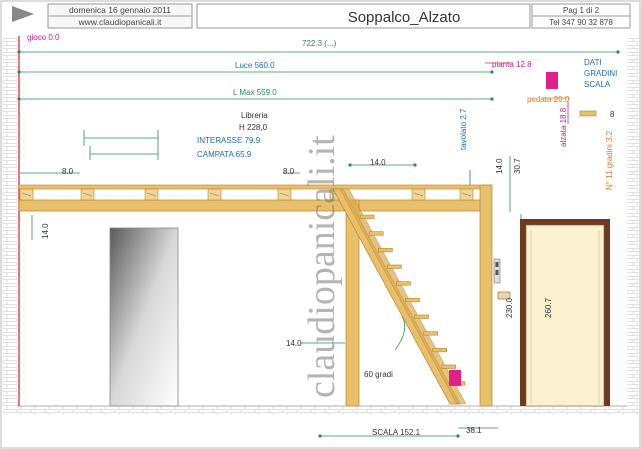  Describe the element at coordinates (68, 171) in the screenshot. I see `left-8-label: 8.0` at that location.